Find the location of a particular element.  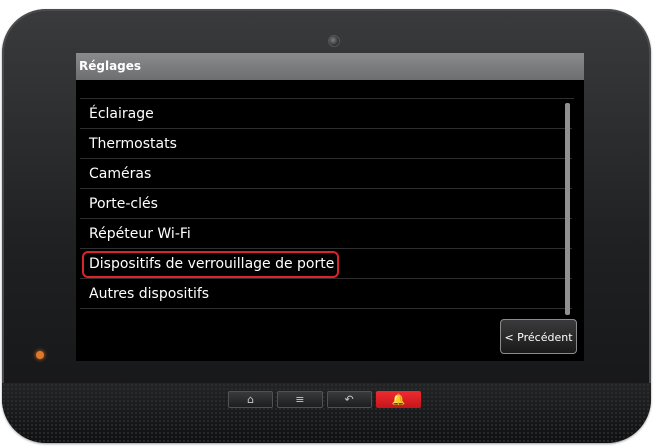

list-item-repeteur-wifi: Répéteur Wi-Fi is located at coordinates (326, 234).